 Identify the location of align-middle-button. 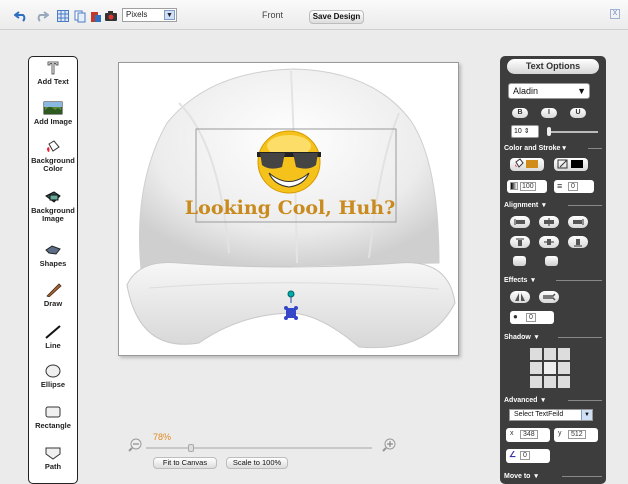
(549, 242).